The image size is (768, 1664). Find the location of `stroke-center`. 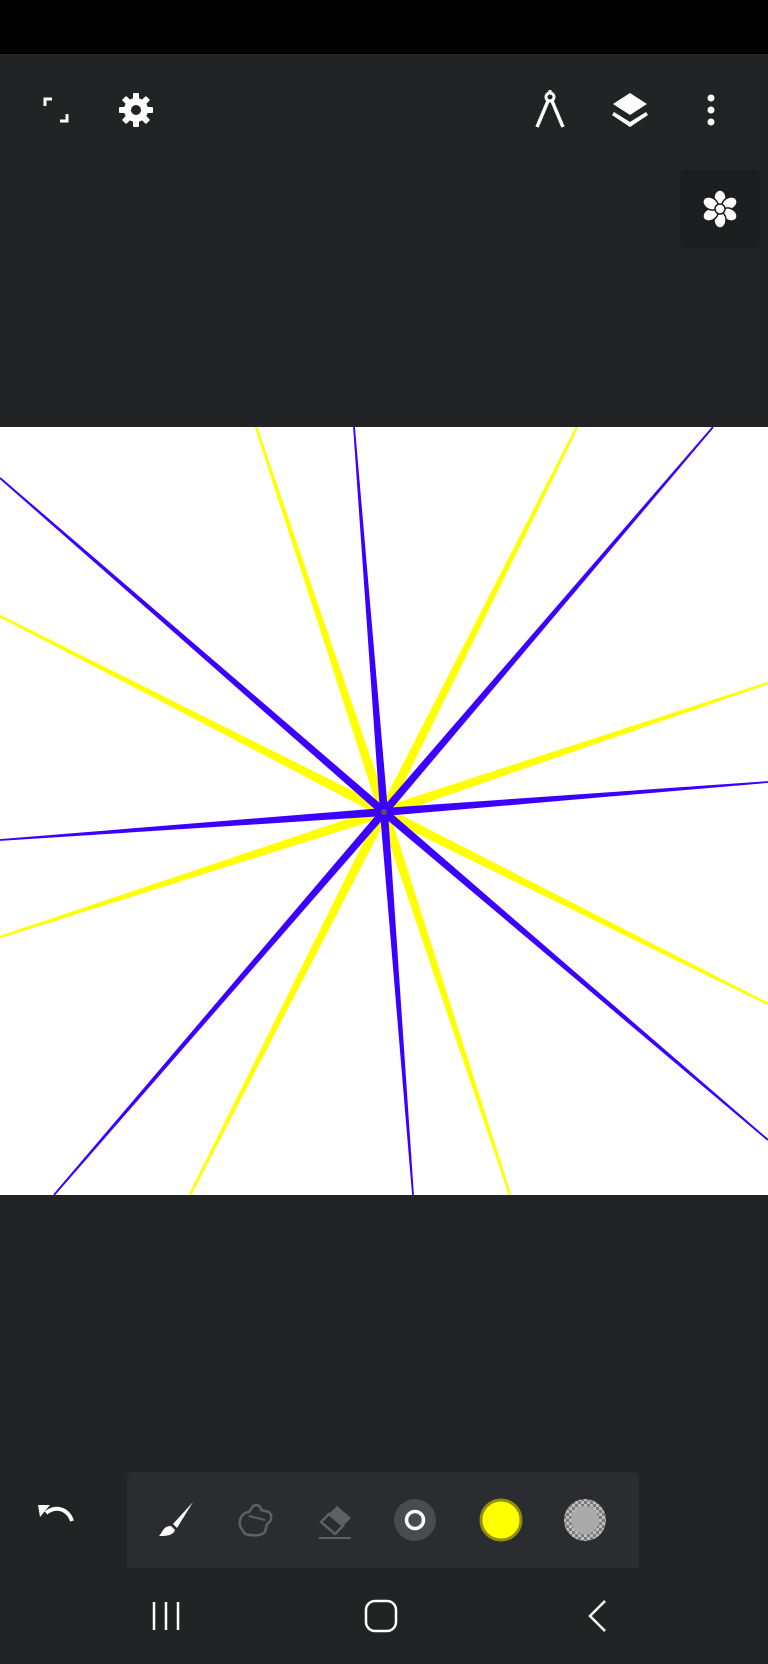

stroke-center is located at coordinates (384, 812).